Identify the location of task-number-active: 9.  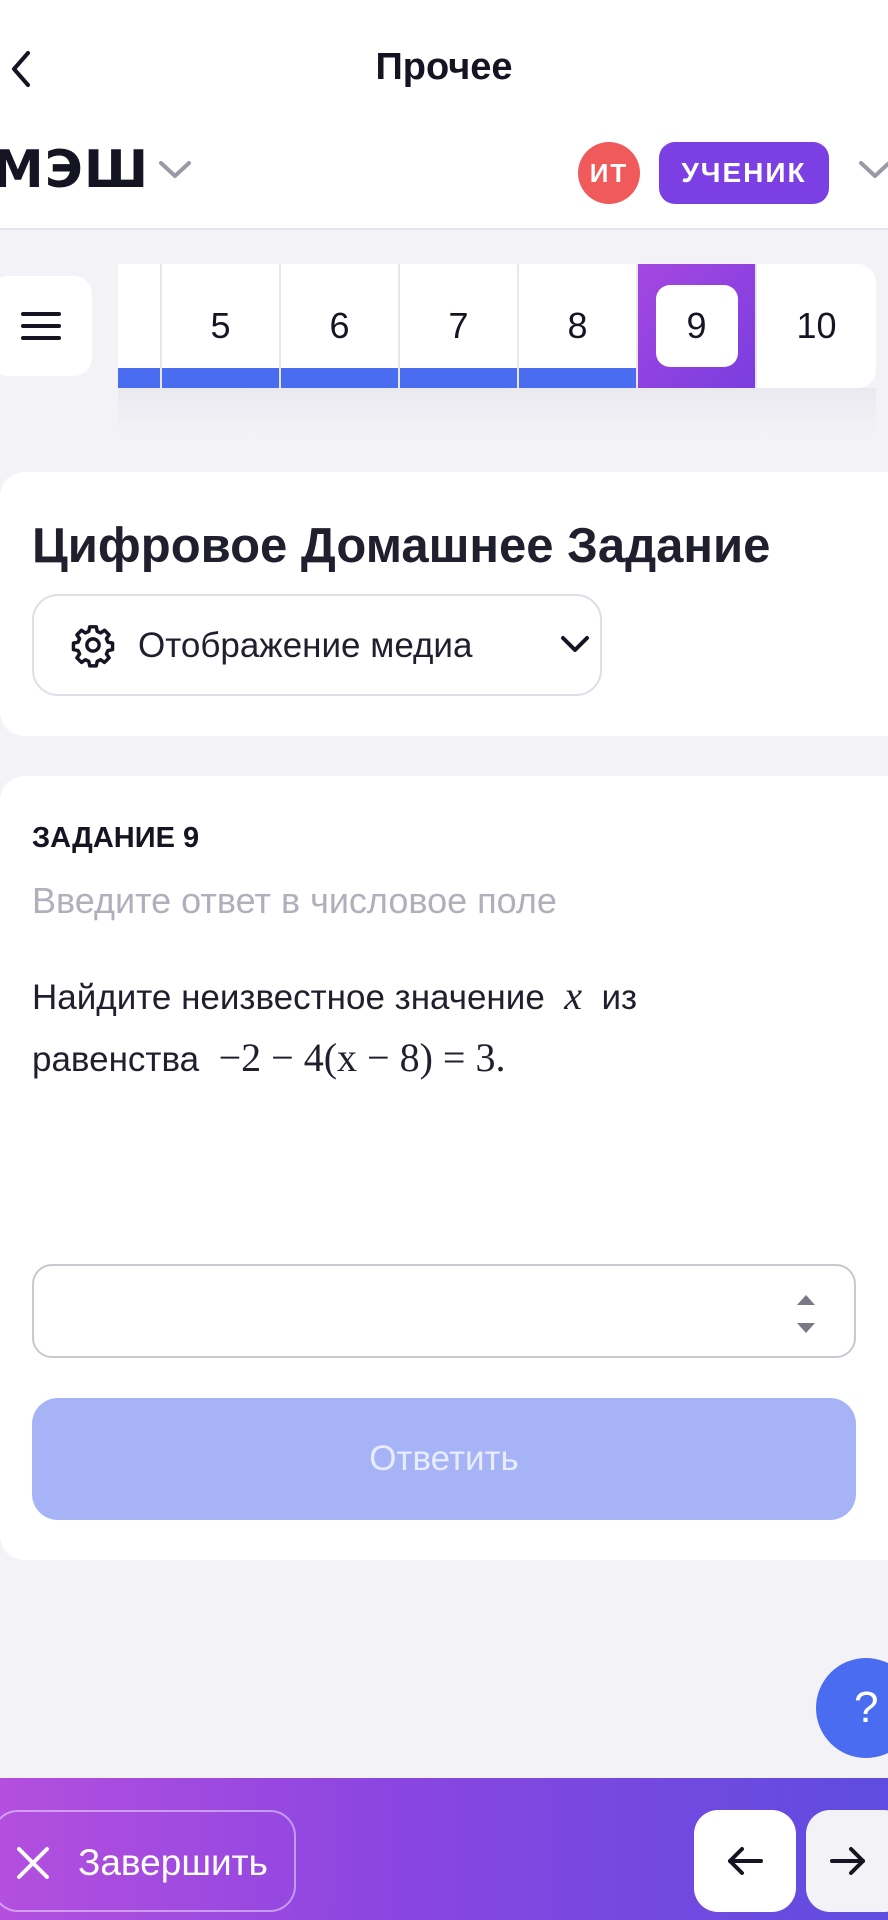
(696, 326).